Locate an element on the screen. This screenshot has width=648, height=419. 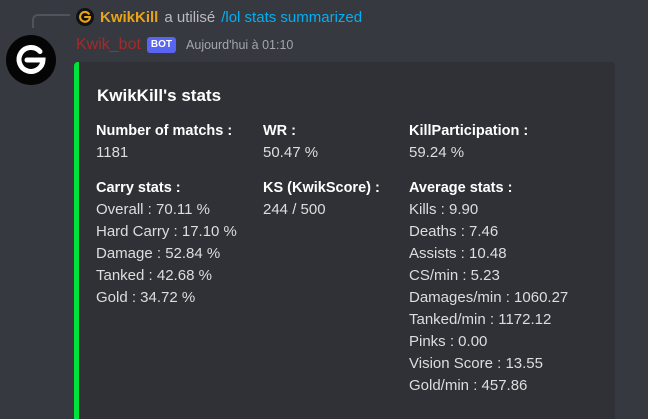
reply-user-avatar-icon is located at coordinates (85, 17).